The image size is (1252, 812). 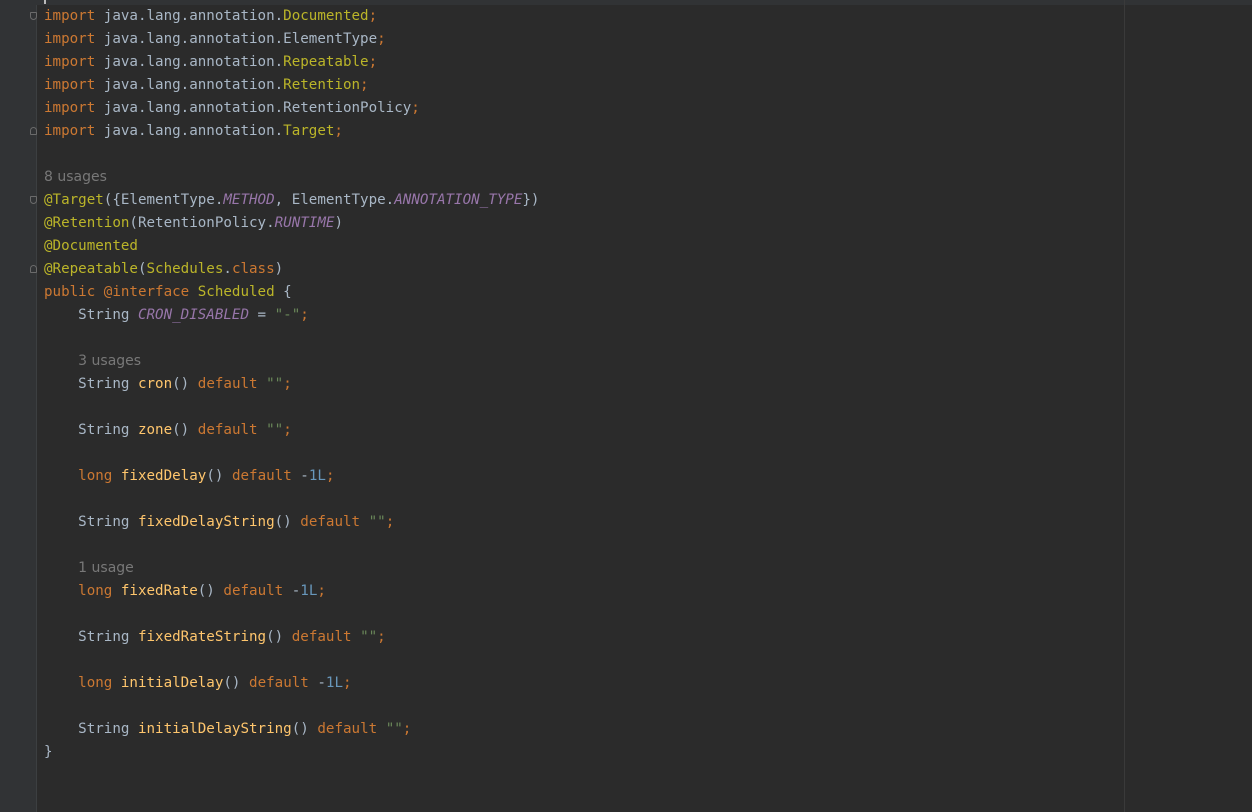 What do you see at coordinates (142, 269) in the screenshot?
I see `code-text: (` at bounding box center [142, 269].